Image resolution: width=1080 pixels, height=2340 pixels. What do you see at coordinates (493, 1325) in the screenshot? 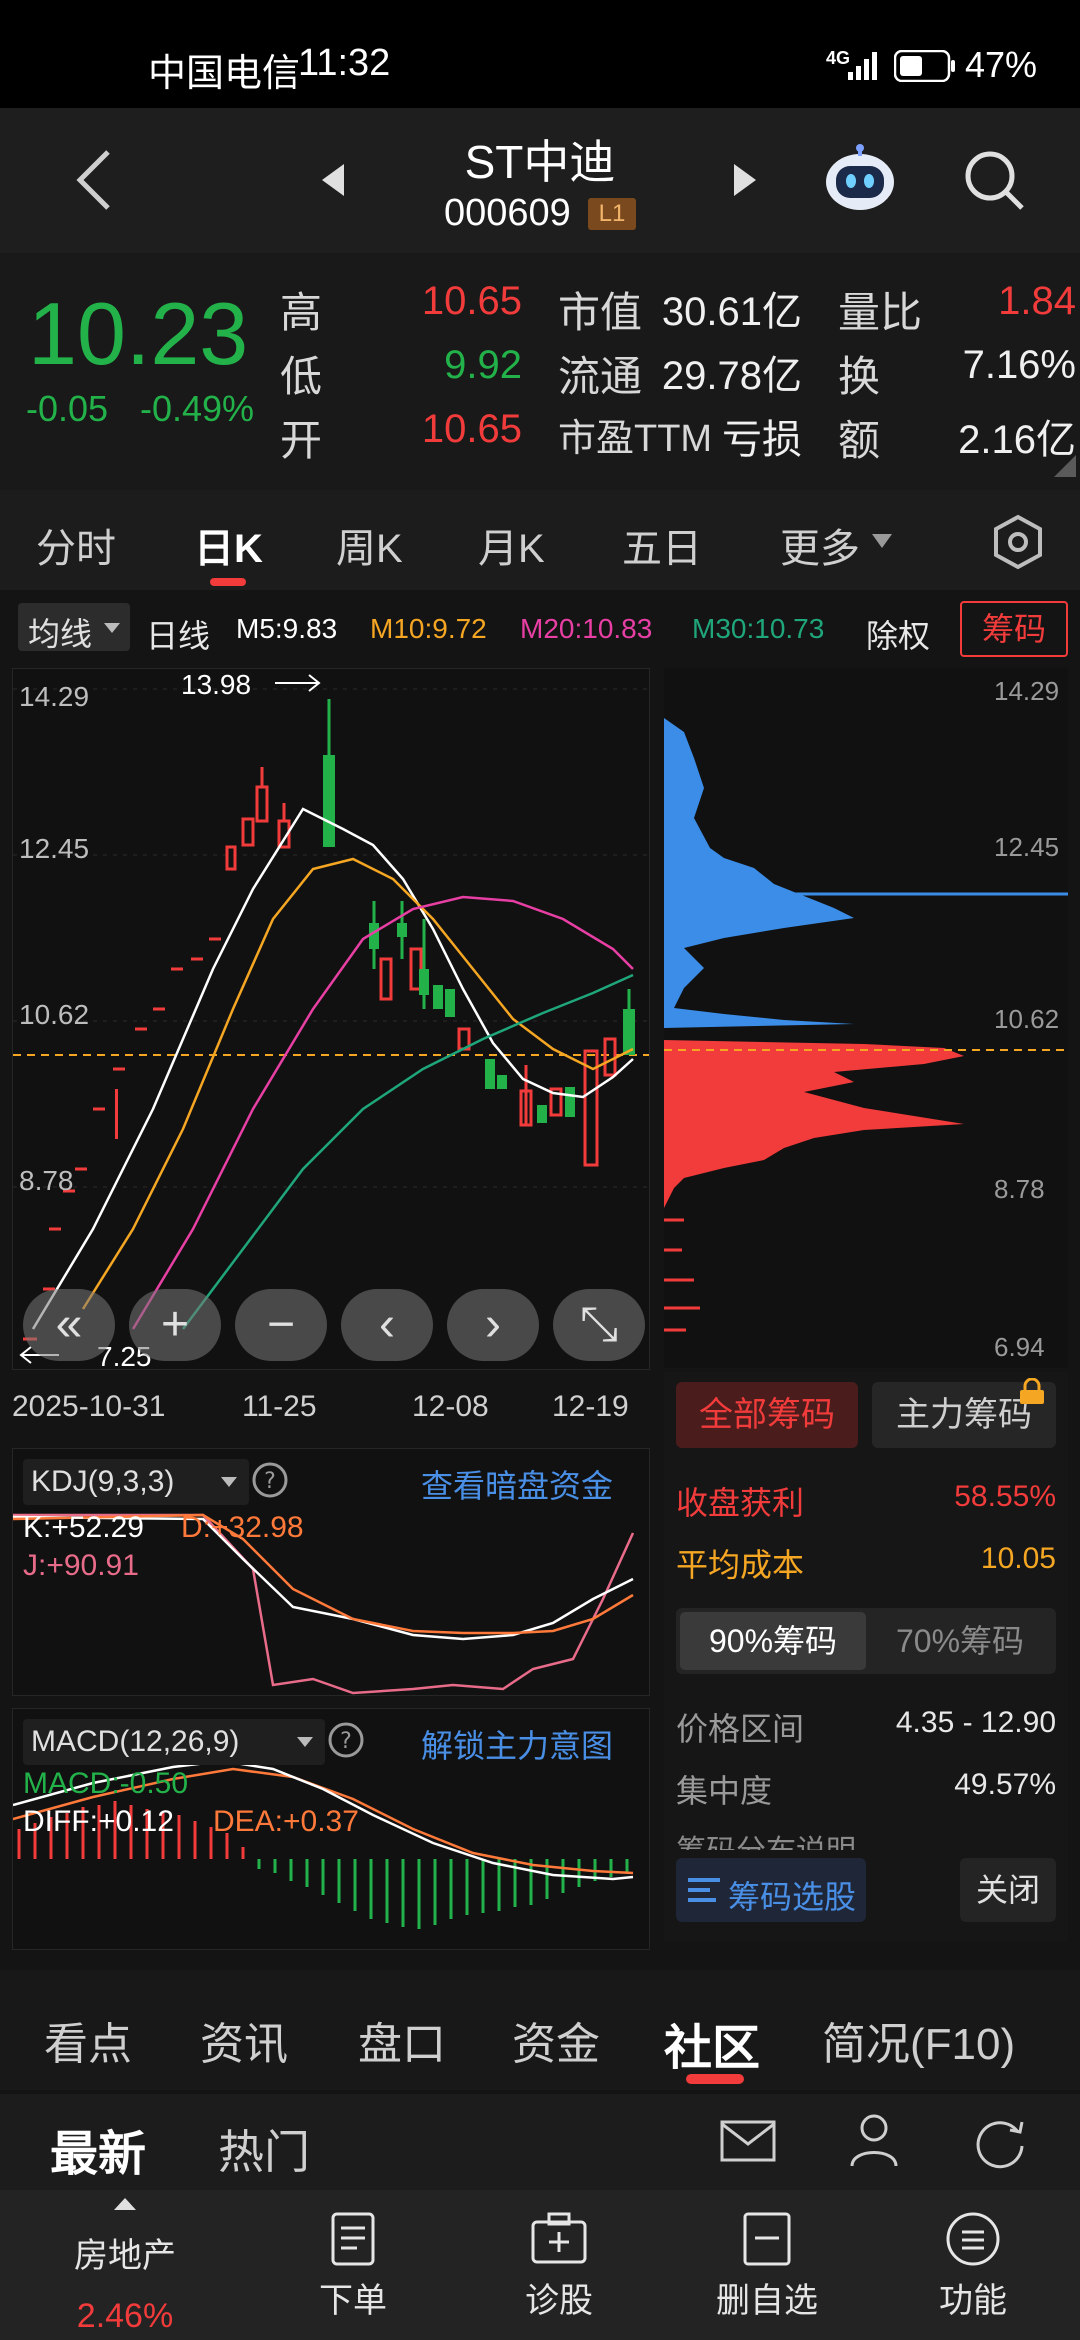
I see `scroll-right-button: ›` at bounding box center [493, 1325].